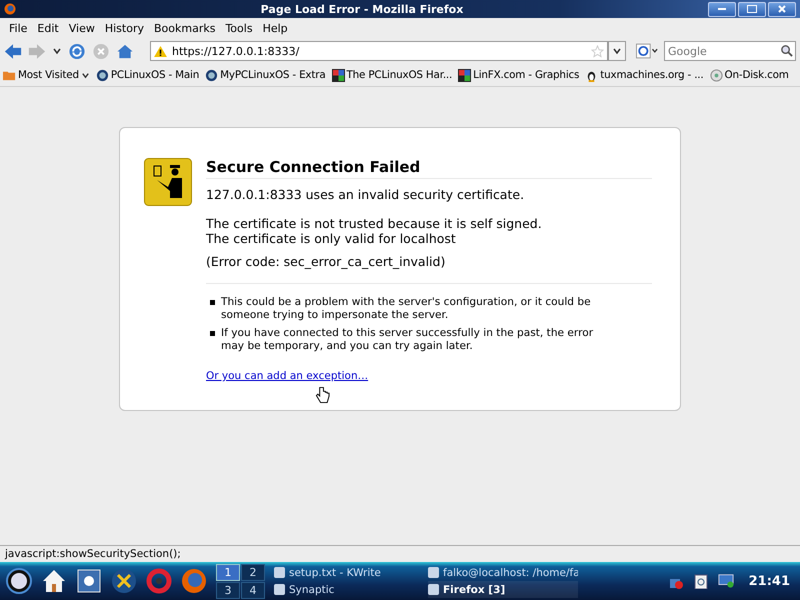 The width and height of the screenshot is (800, 600). I want to click on warning-icon, so click(160, 51).